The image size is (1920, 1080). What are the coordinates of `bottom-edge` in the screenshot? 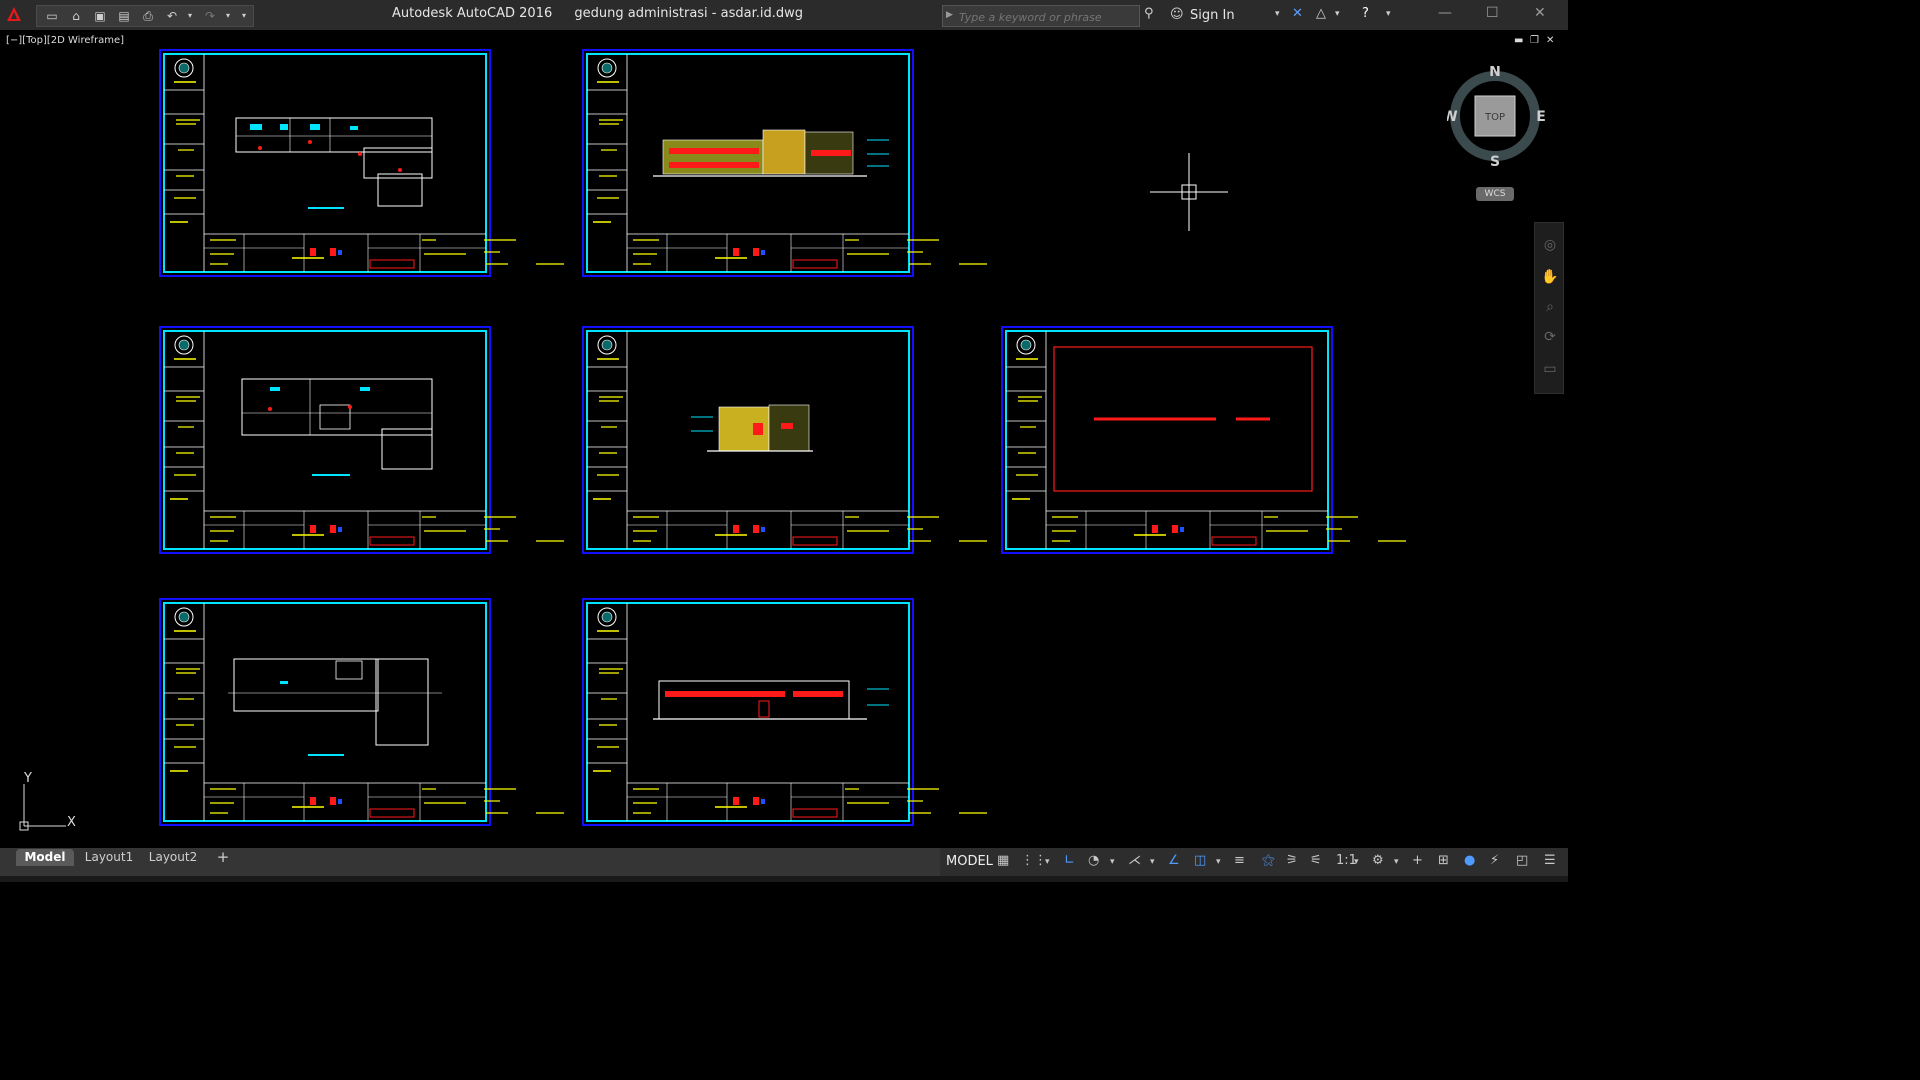 It's located at (784, 879).